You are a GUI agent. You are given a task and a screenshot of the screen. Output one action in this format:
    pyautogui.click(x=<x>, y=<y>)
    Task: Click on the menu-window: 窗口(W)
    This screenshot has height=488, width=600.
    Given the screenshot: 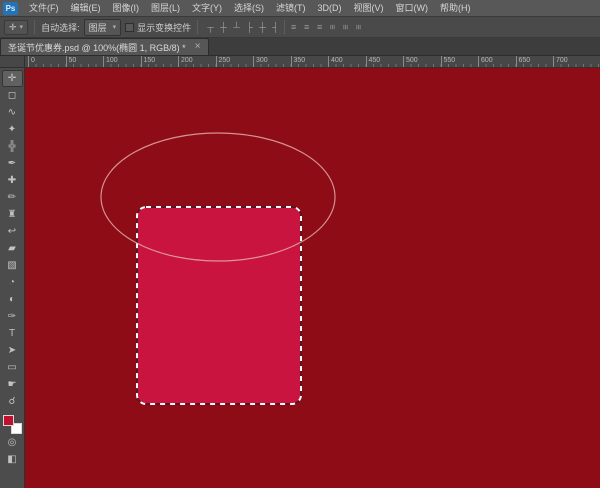 What is the action you would take?
    pyautogui.click(x=412, y=8)
    